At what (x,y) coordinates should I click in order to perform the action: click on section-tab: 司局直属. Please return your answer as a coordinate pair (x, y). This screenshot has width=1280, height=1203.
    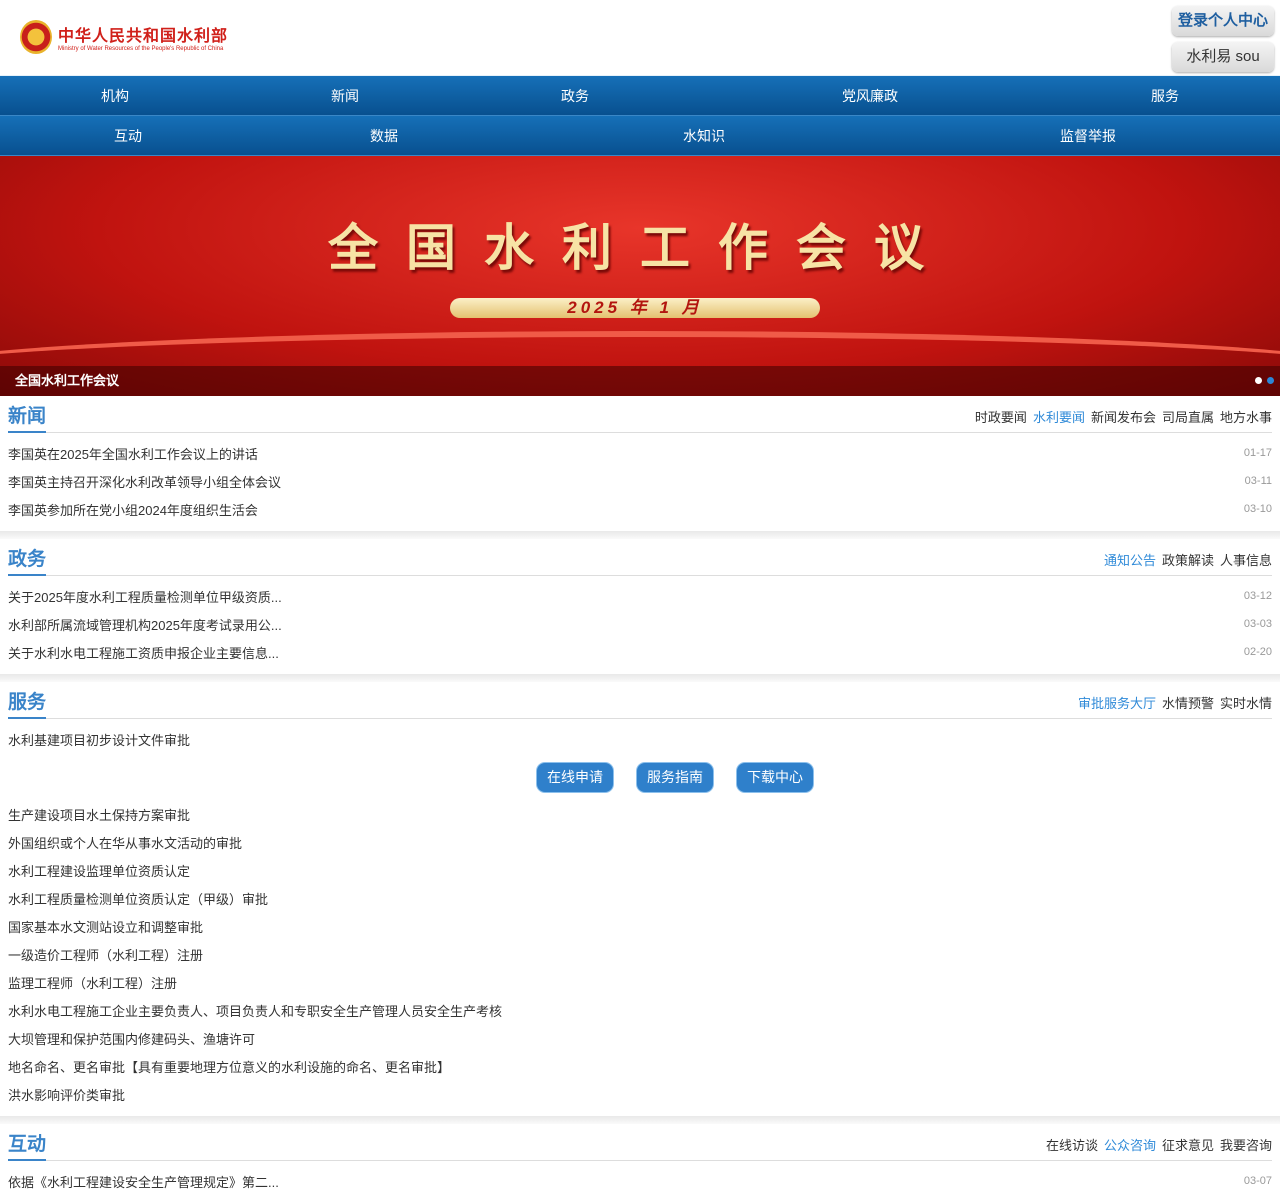
    Looking at the image, I should click on (1188, 416).